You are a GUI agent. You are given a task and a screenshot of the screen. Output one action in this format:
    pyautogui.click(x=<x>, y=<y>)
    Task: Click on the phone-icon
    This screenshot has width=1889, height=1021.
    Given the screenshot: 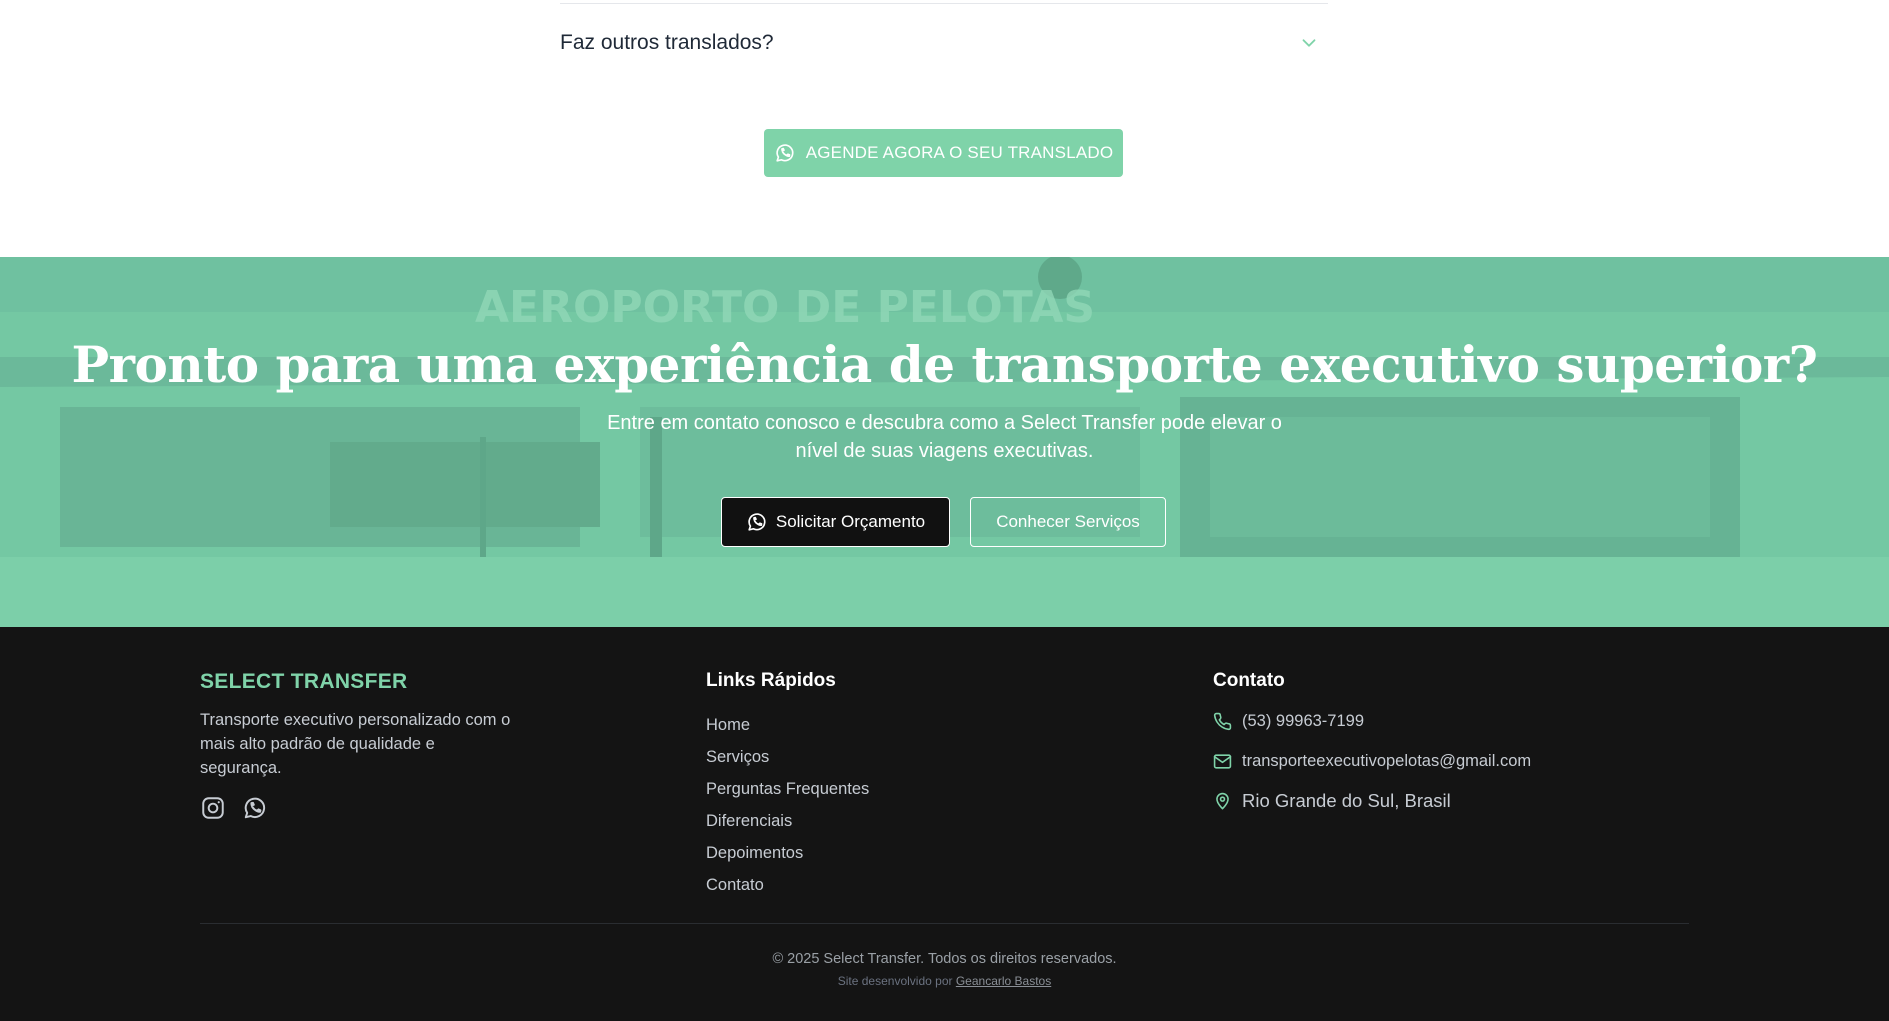 What is the action you would take?
    pyautogui.click(x=1222, y=721)
    